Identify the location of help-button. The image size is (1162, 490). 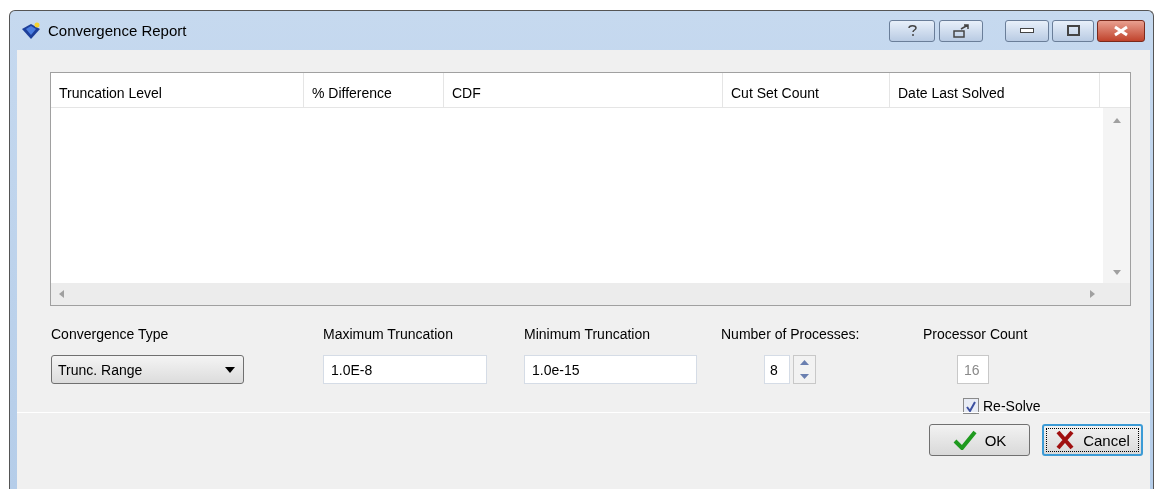
(912, 30).